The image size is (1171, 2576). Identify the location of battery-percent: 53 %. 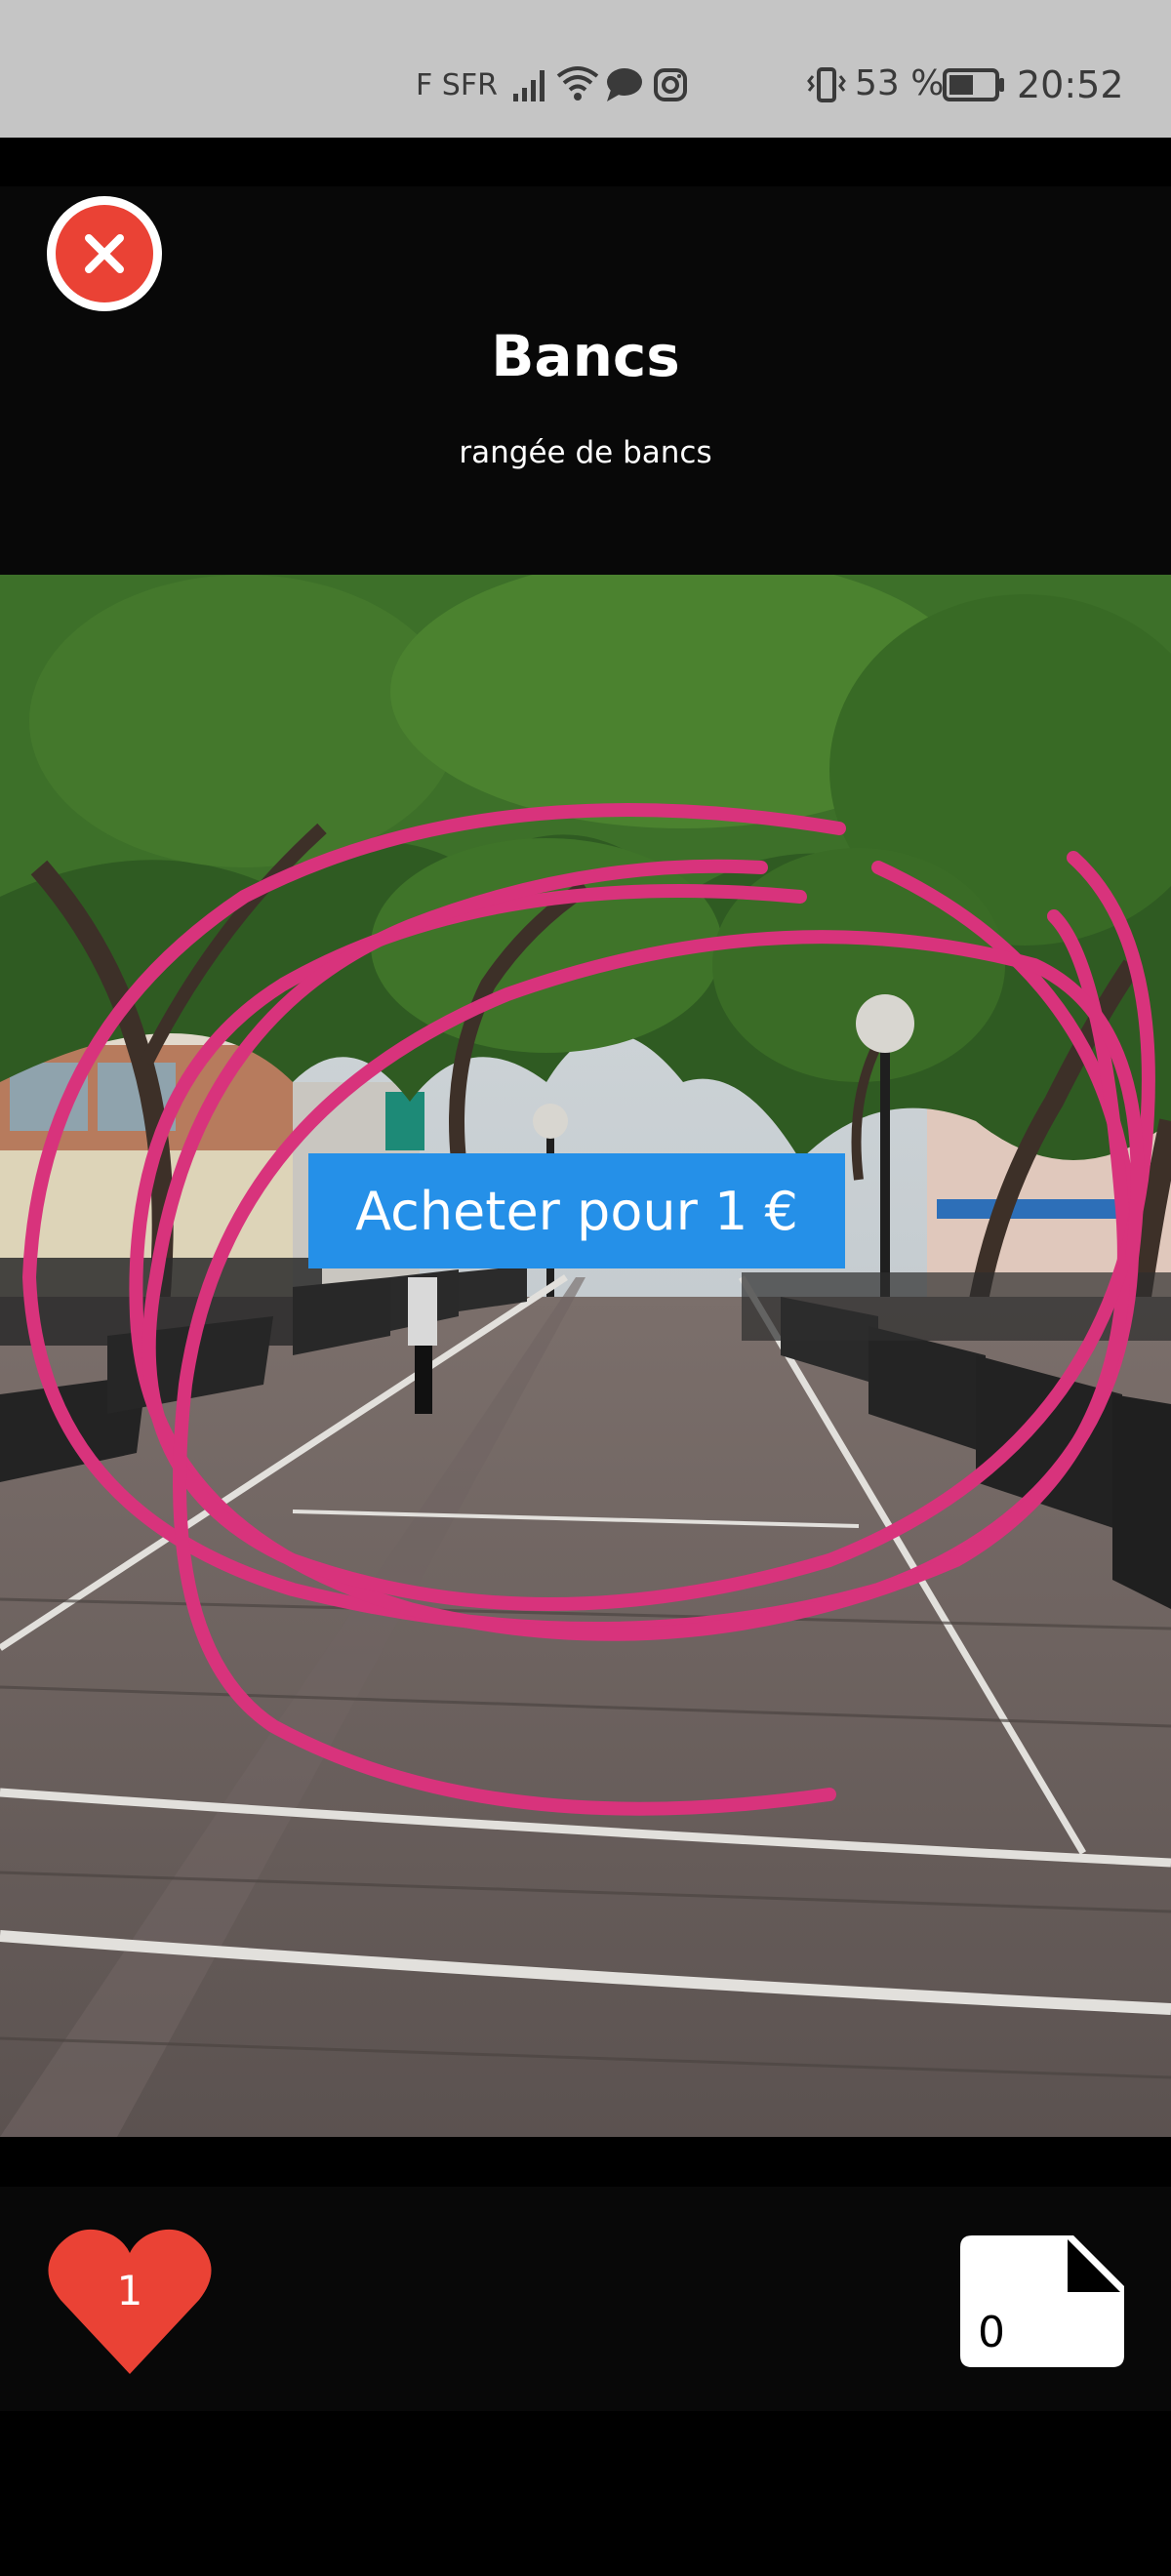
(900, 83).